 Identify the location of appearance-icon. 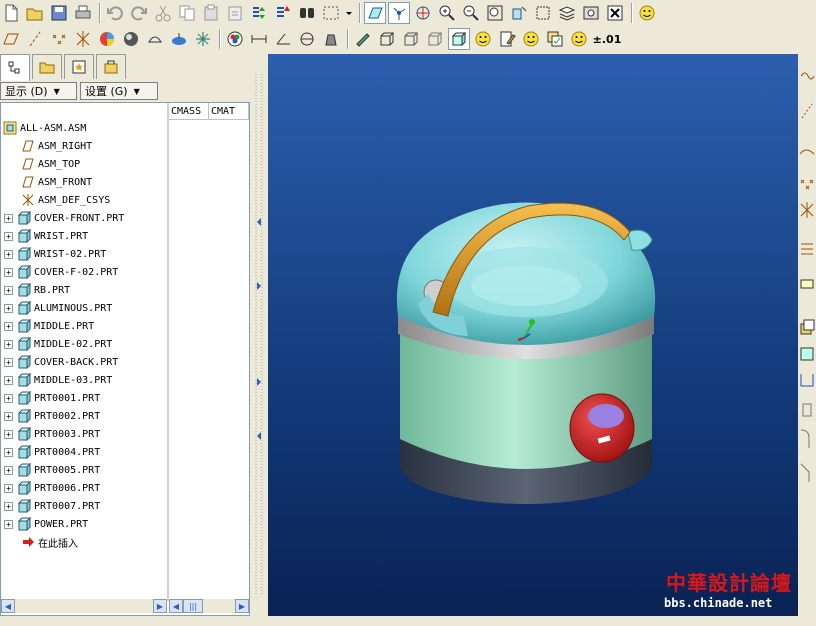
(107, 39).